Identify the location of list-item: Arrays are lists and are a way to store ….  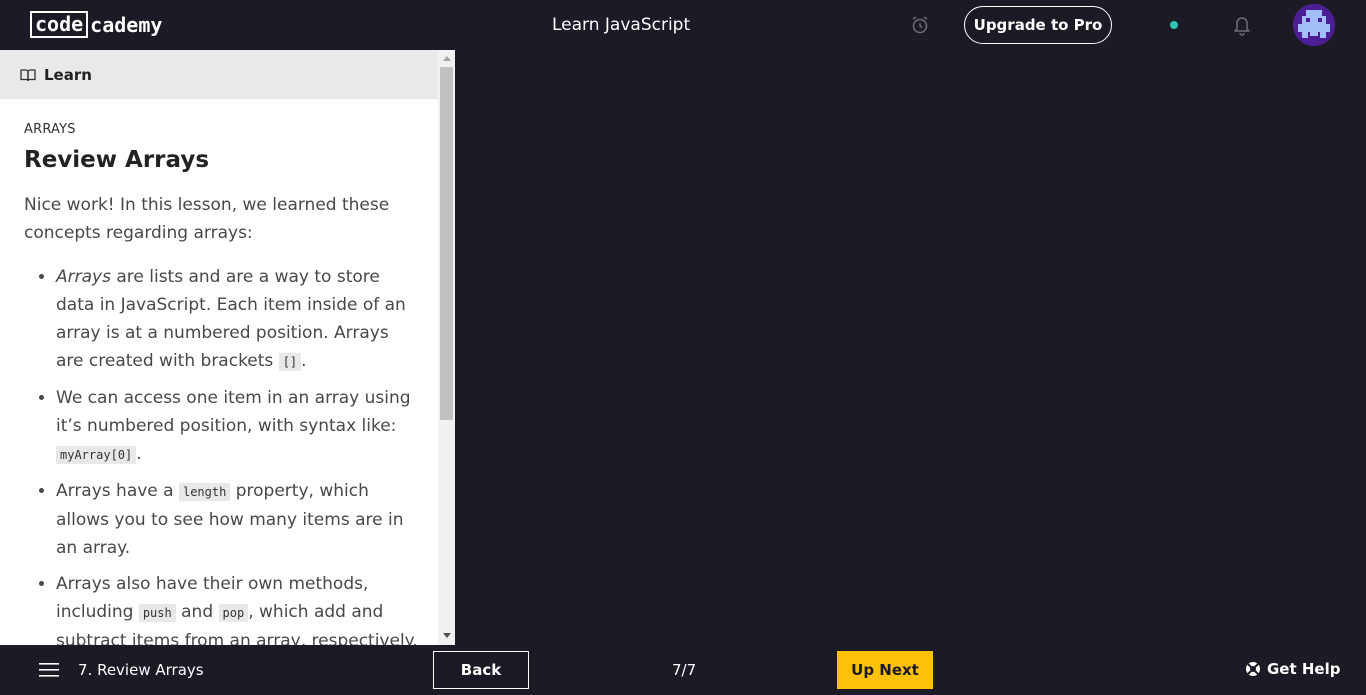
(237, 319).